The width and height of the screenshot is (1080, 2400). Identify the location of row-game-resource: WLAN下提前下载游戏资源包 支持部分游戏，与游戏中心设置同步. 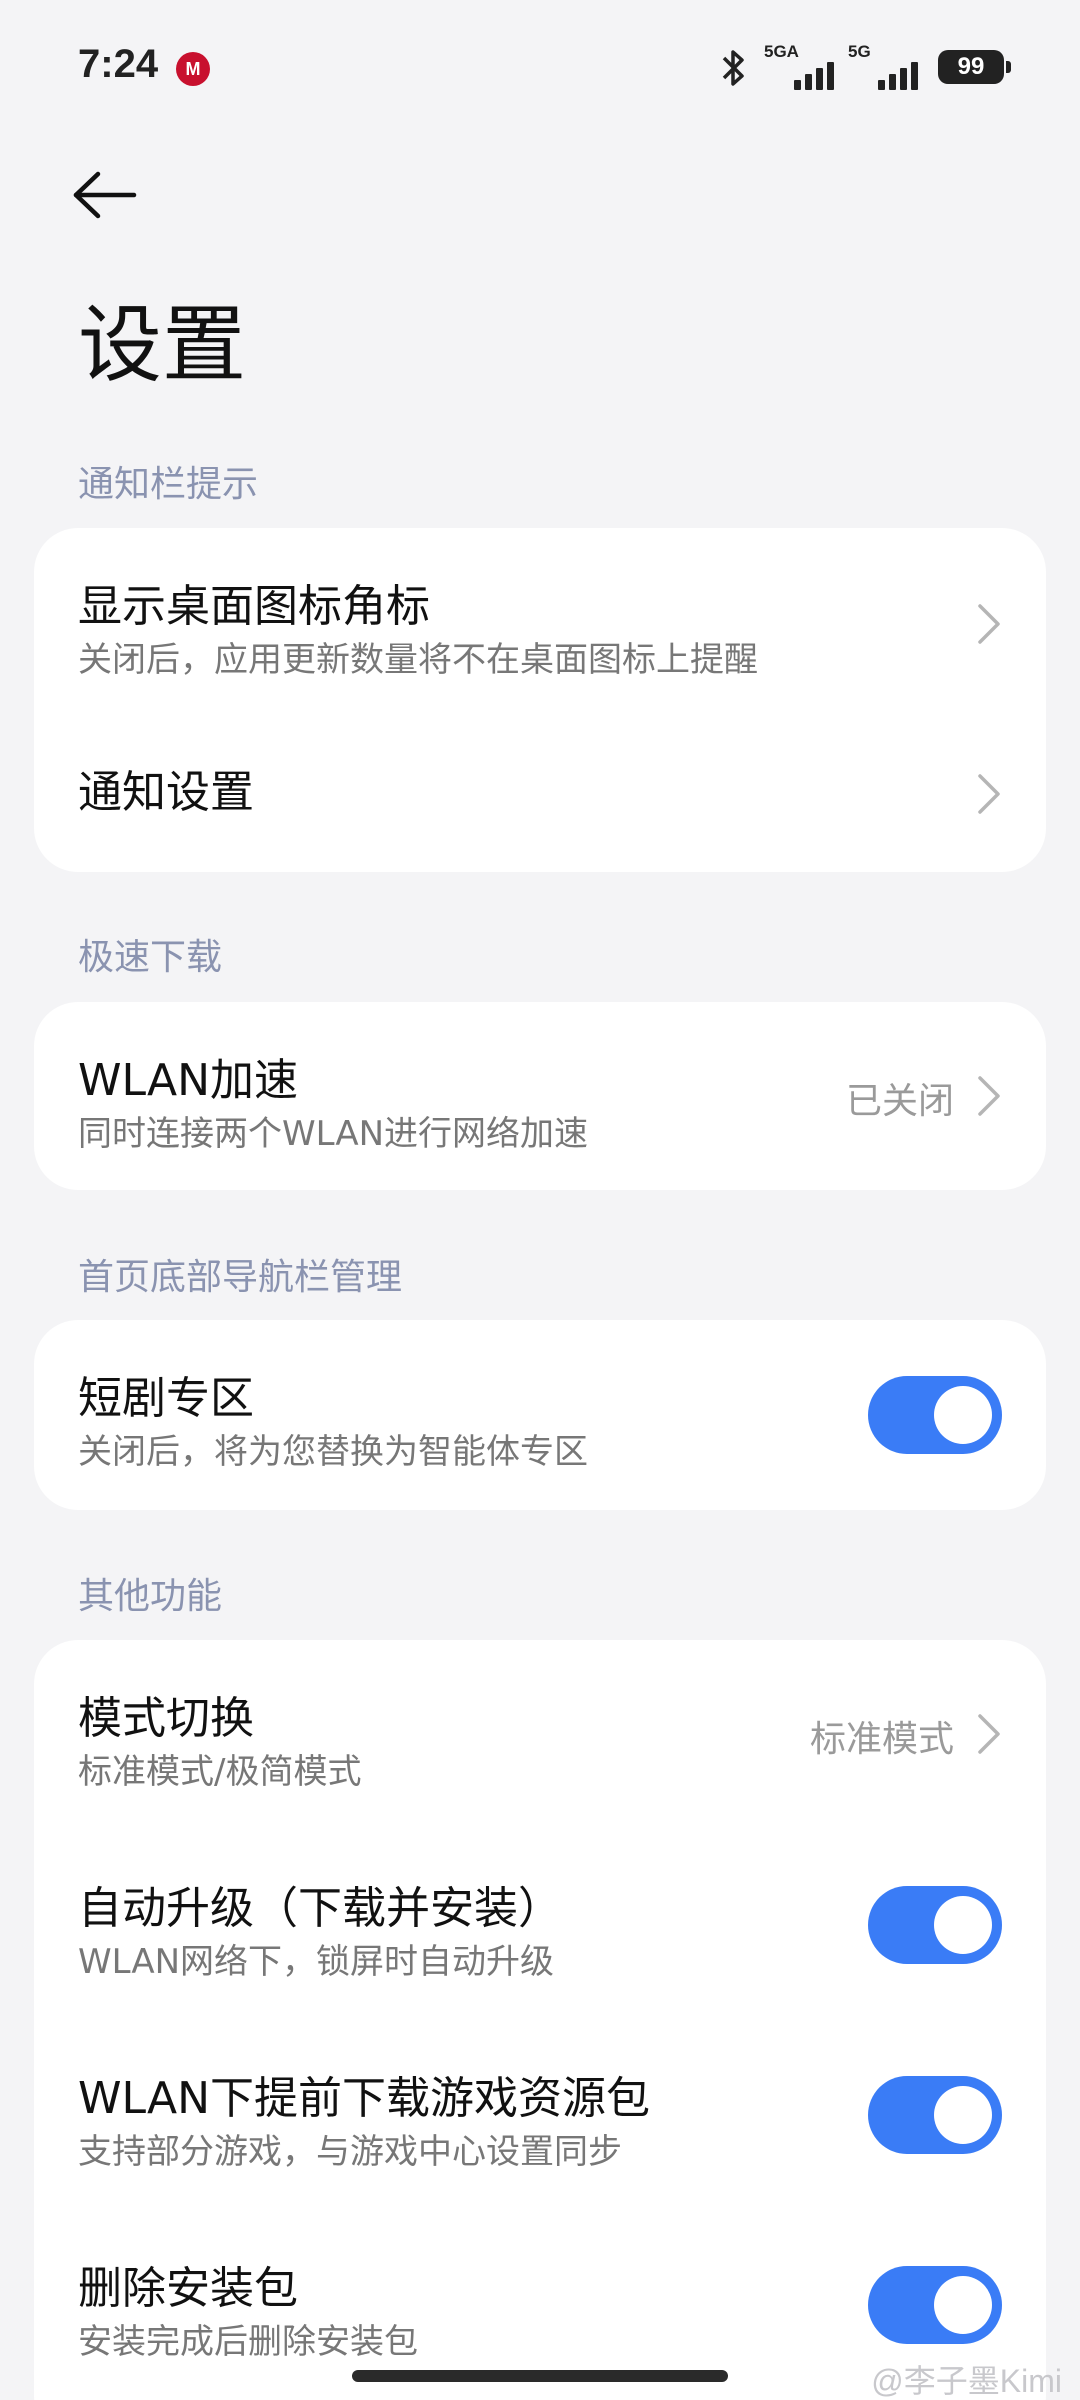
(540, 2115).